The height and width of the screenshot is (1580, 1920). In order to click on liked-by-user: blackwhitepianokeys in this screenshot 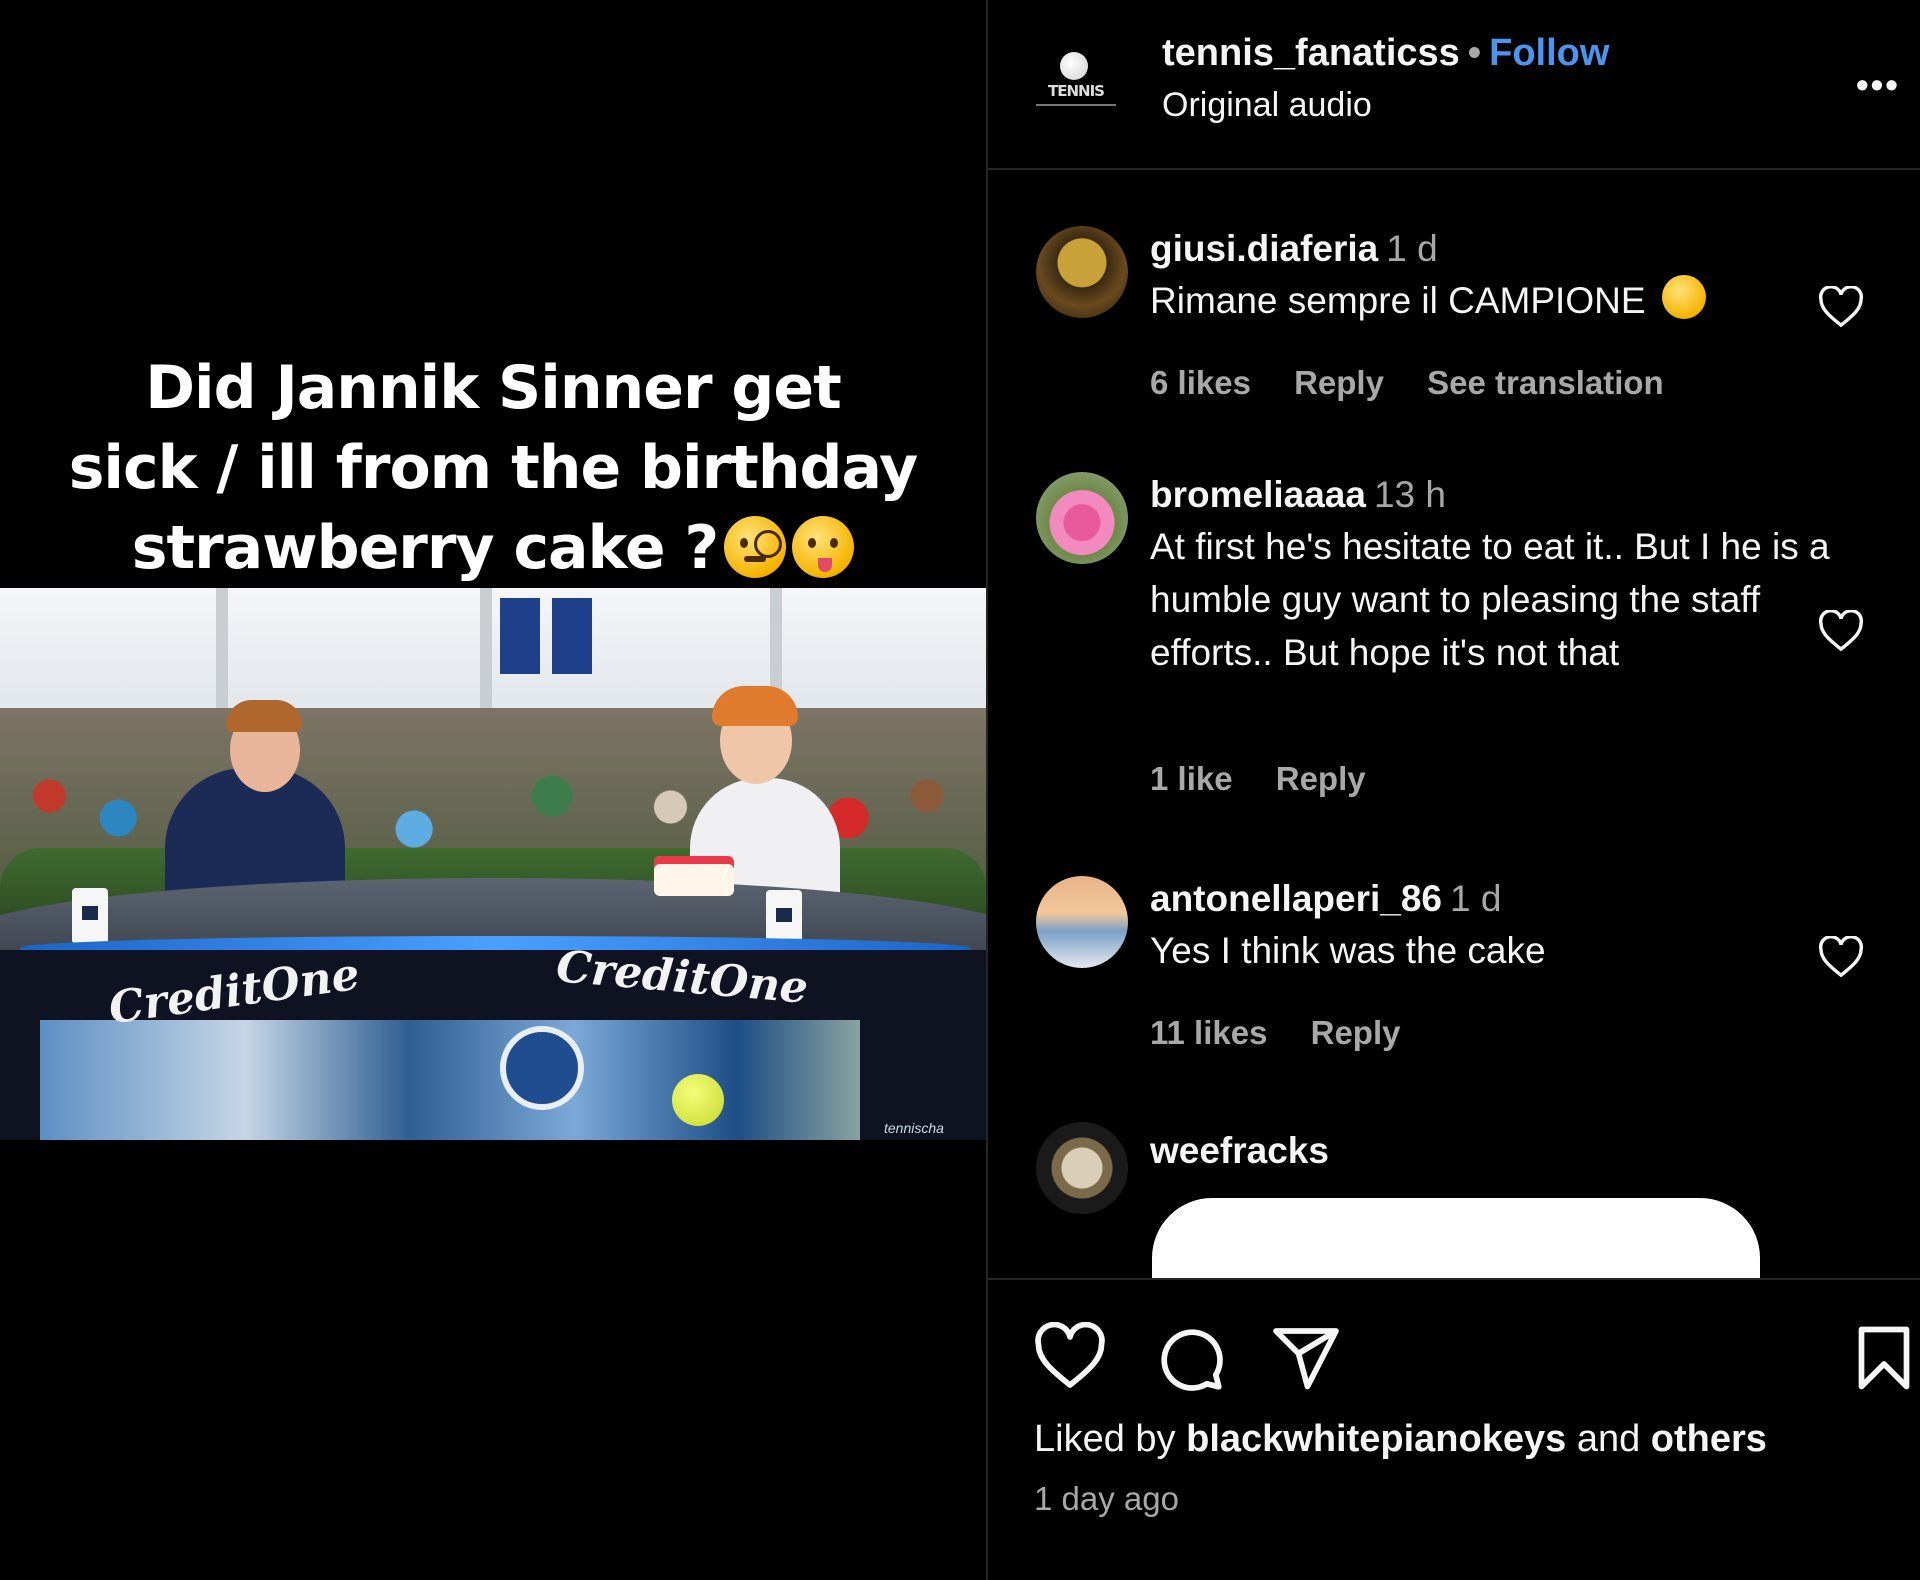, I will do `click(1376, 1439)`.